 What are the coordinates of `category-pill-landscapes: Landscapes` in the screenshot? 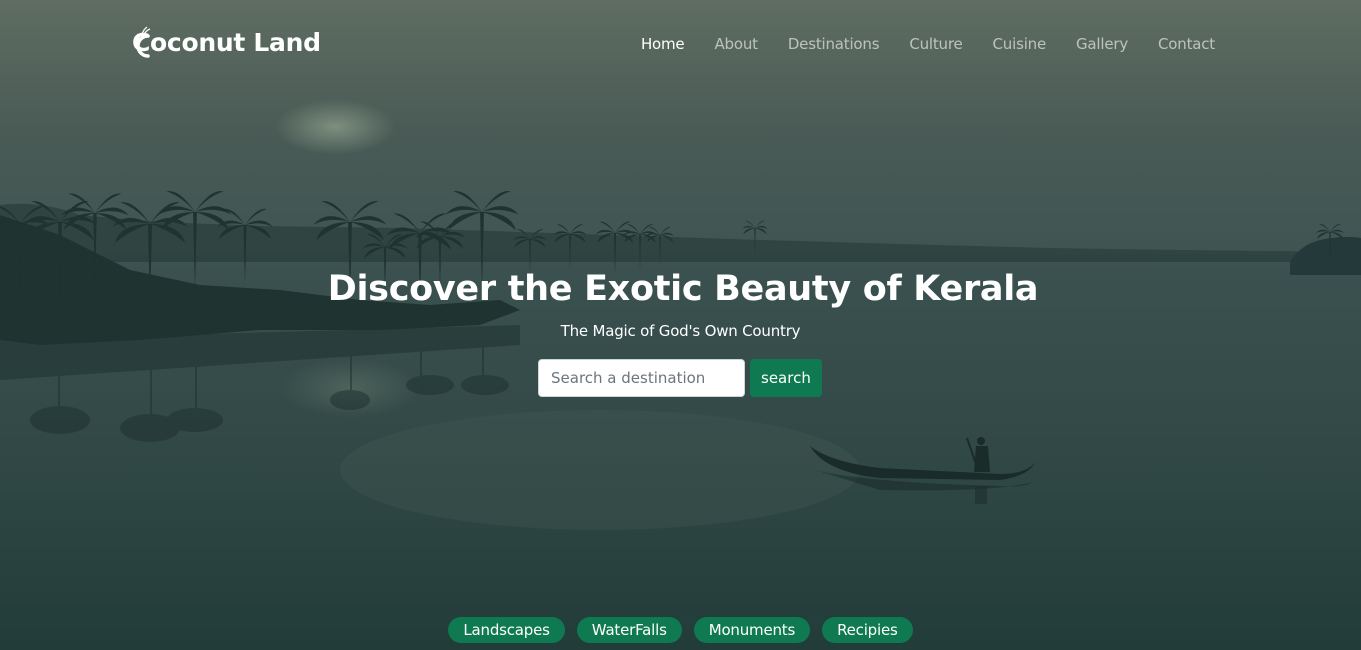 It's located at (506, 630).